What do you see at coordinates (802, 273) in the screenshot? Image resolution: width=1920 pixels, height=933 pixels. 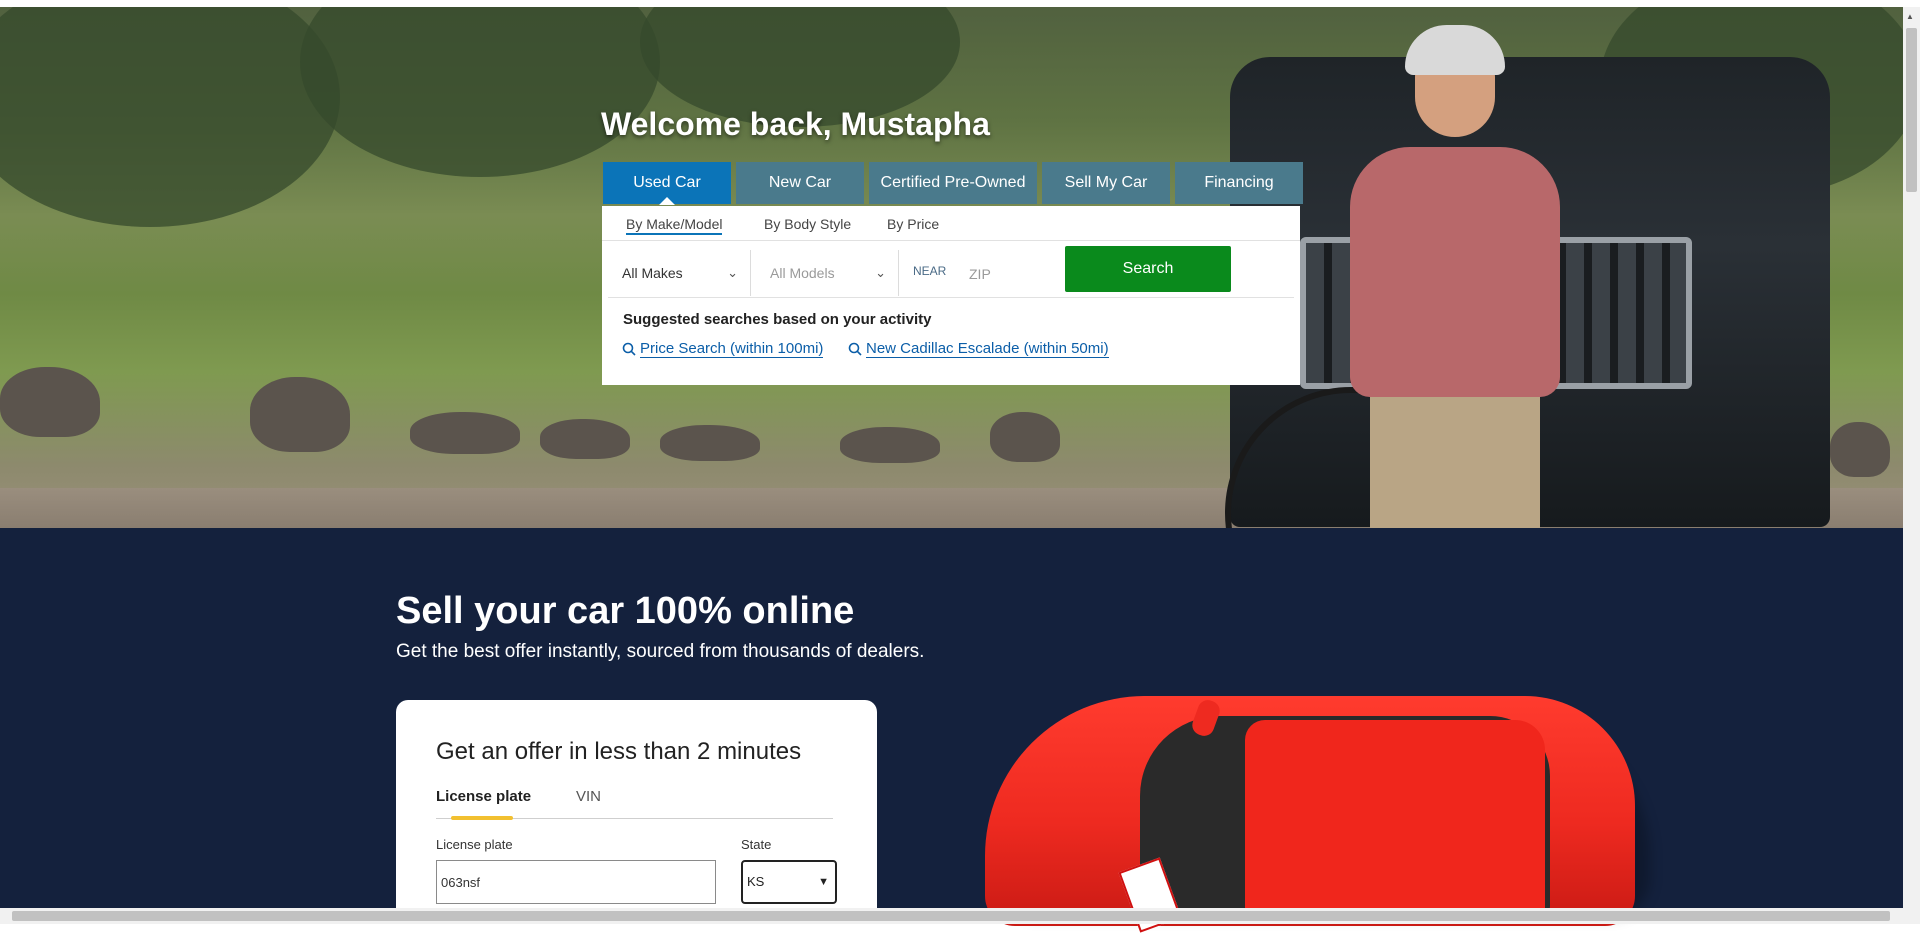 I see `model-select-value: All Models` at bounding box center [802, 273].